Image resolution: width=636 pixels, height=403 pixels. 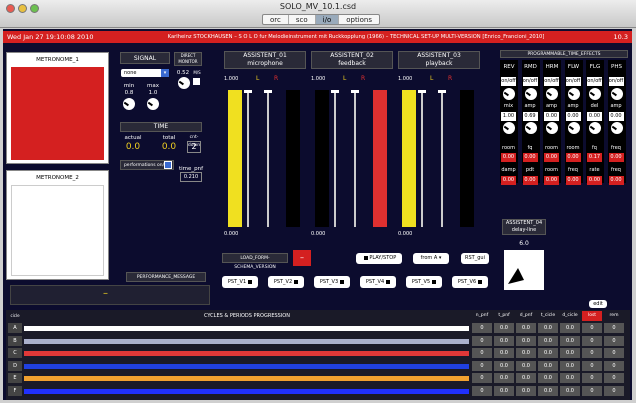 What do you see at coordinates (551, 157) in the screenshot?
I see `fx-hrm-r5: 0.00` at bounding box center [551, 157].